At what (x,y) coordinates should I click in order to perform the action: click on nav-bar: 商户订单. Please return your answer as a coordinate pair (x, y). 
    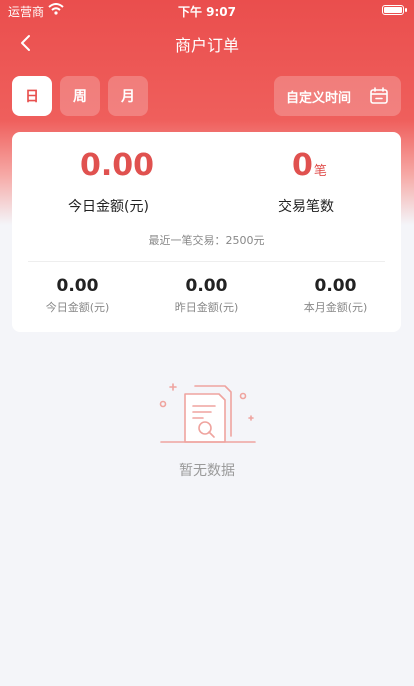
    Looking at the image, I should click on (207, 43).